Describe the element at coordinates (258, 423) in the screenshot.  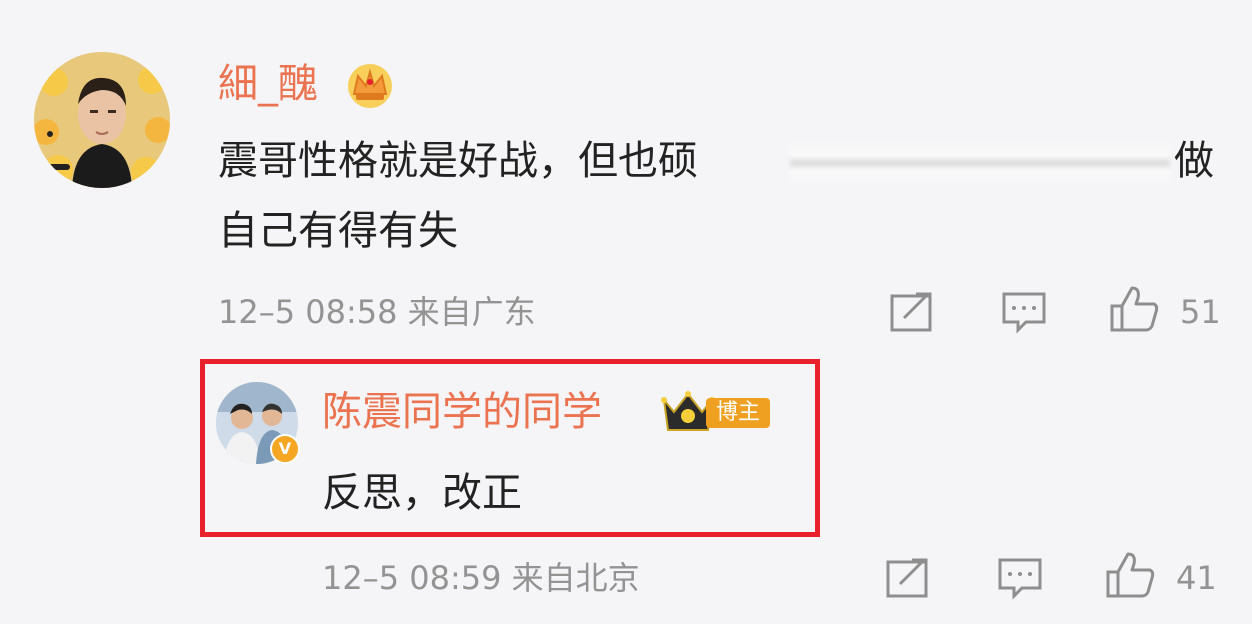
I see `reply-avatar: V` at that location.